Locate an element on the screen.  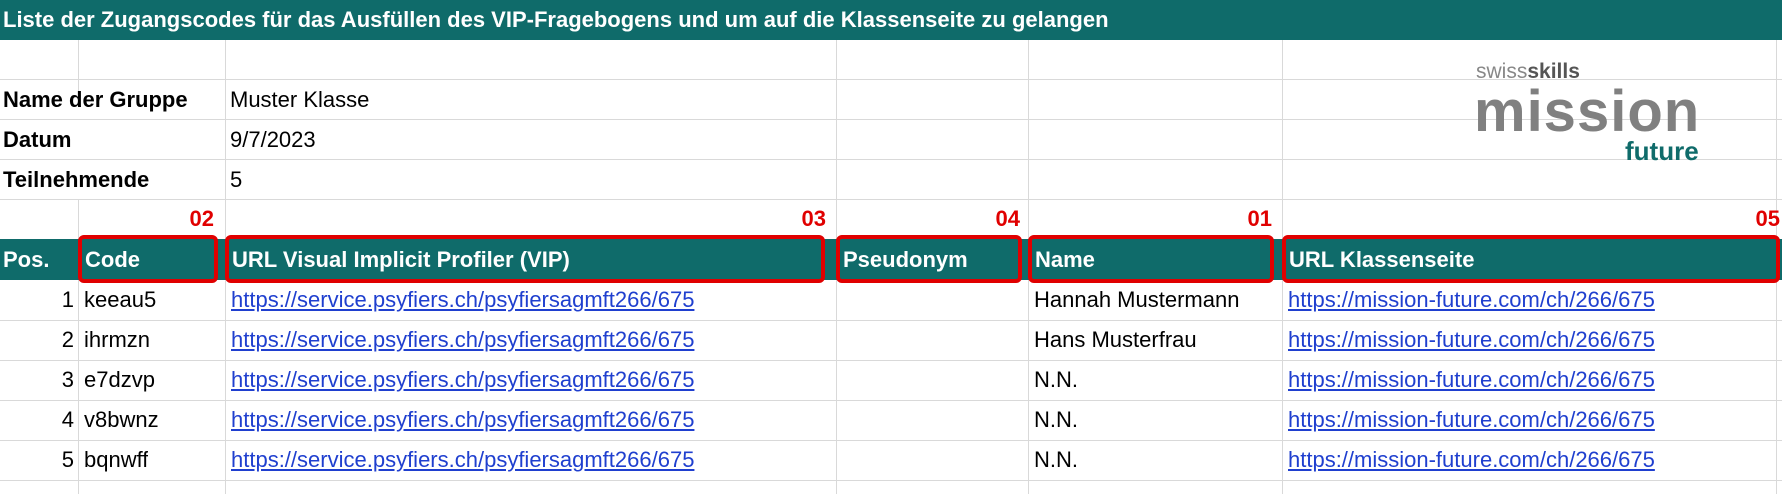
row-code: v8bwnz is located at coordinates (121, 420).